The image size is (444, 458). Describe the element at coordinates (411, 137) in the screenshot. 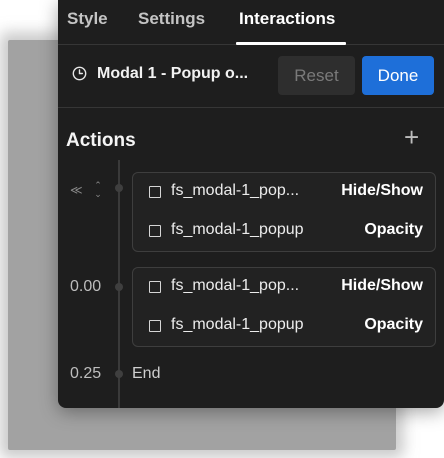

I see `plus-icon: +` at that location.